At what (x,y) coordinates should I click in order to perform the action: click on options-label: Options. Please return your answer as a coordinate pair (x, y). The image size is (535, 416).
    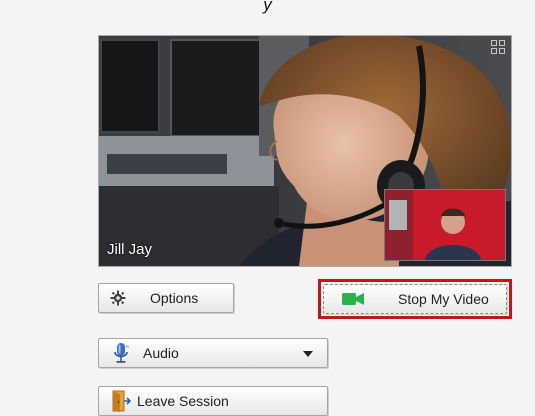
    Looking at the image, I should click on (174, 298).